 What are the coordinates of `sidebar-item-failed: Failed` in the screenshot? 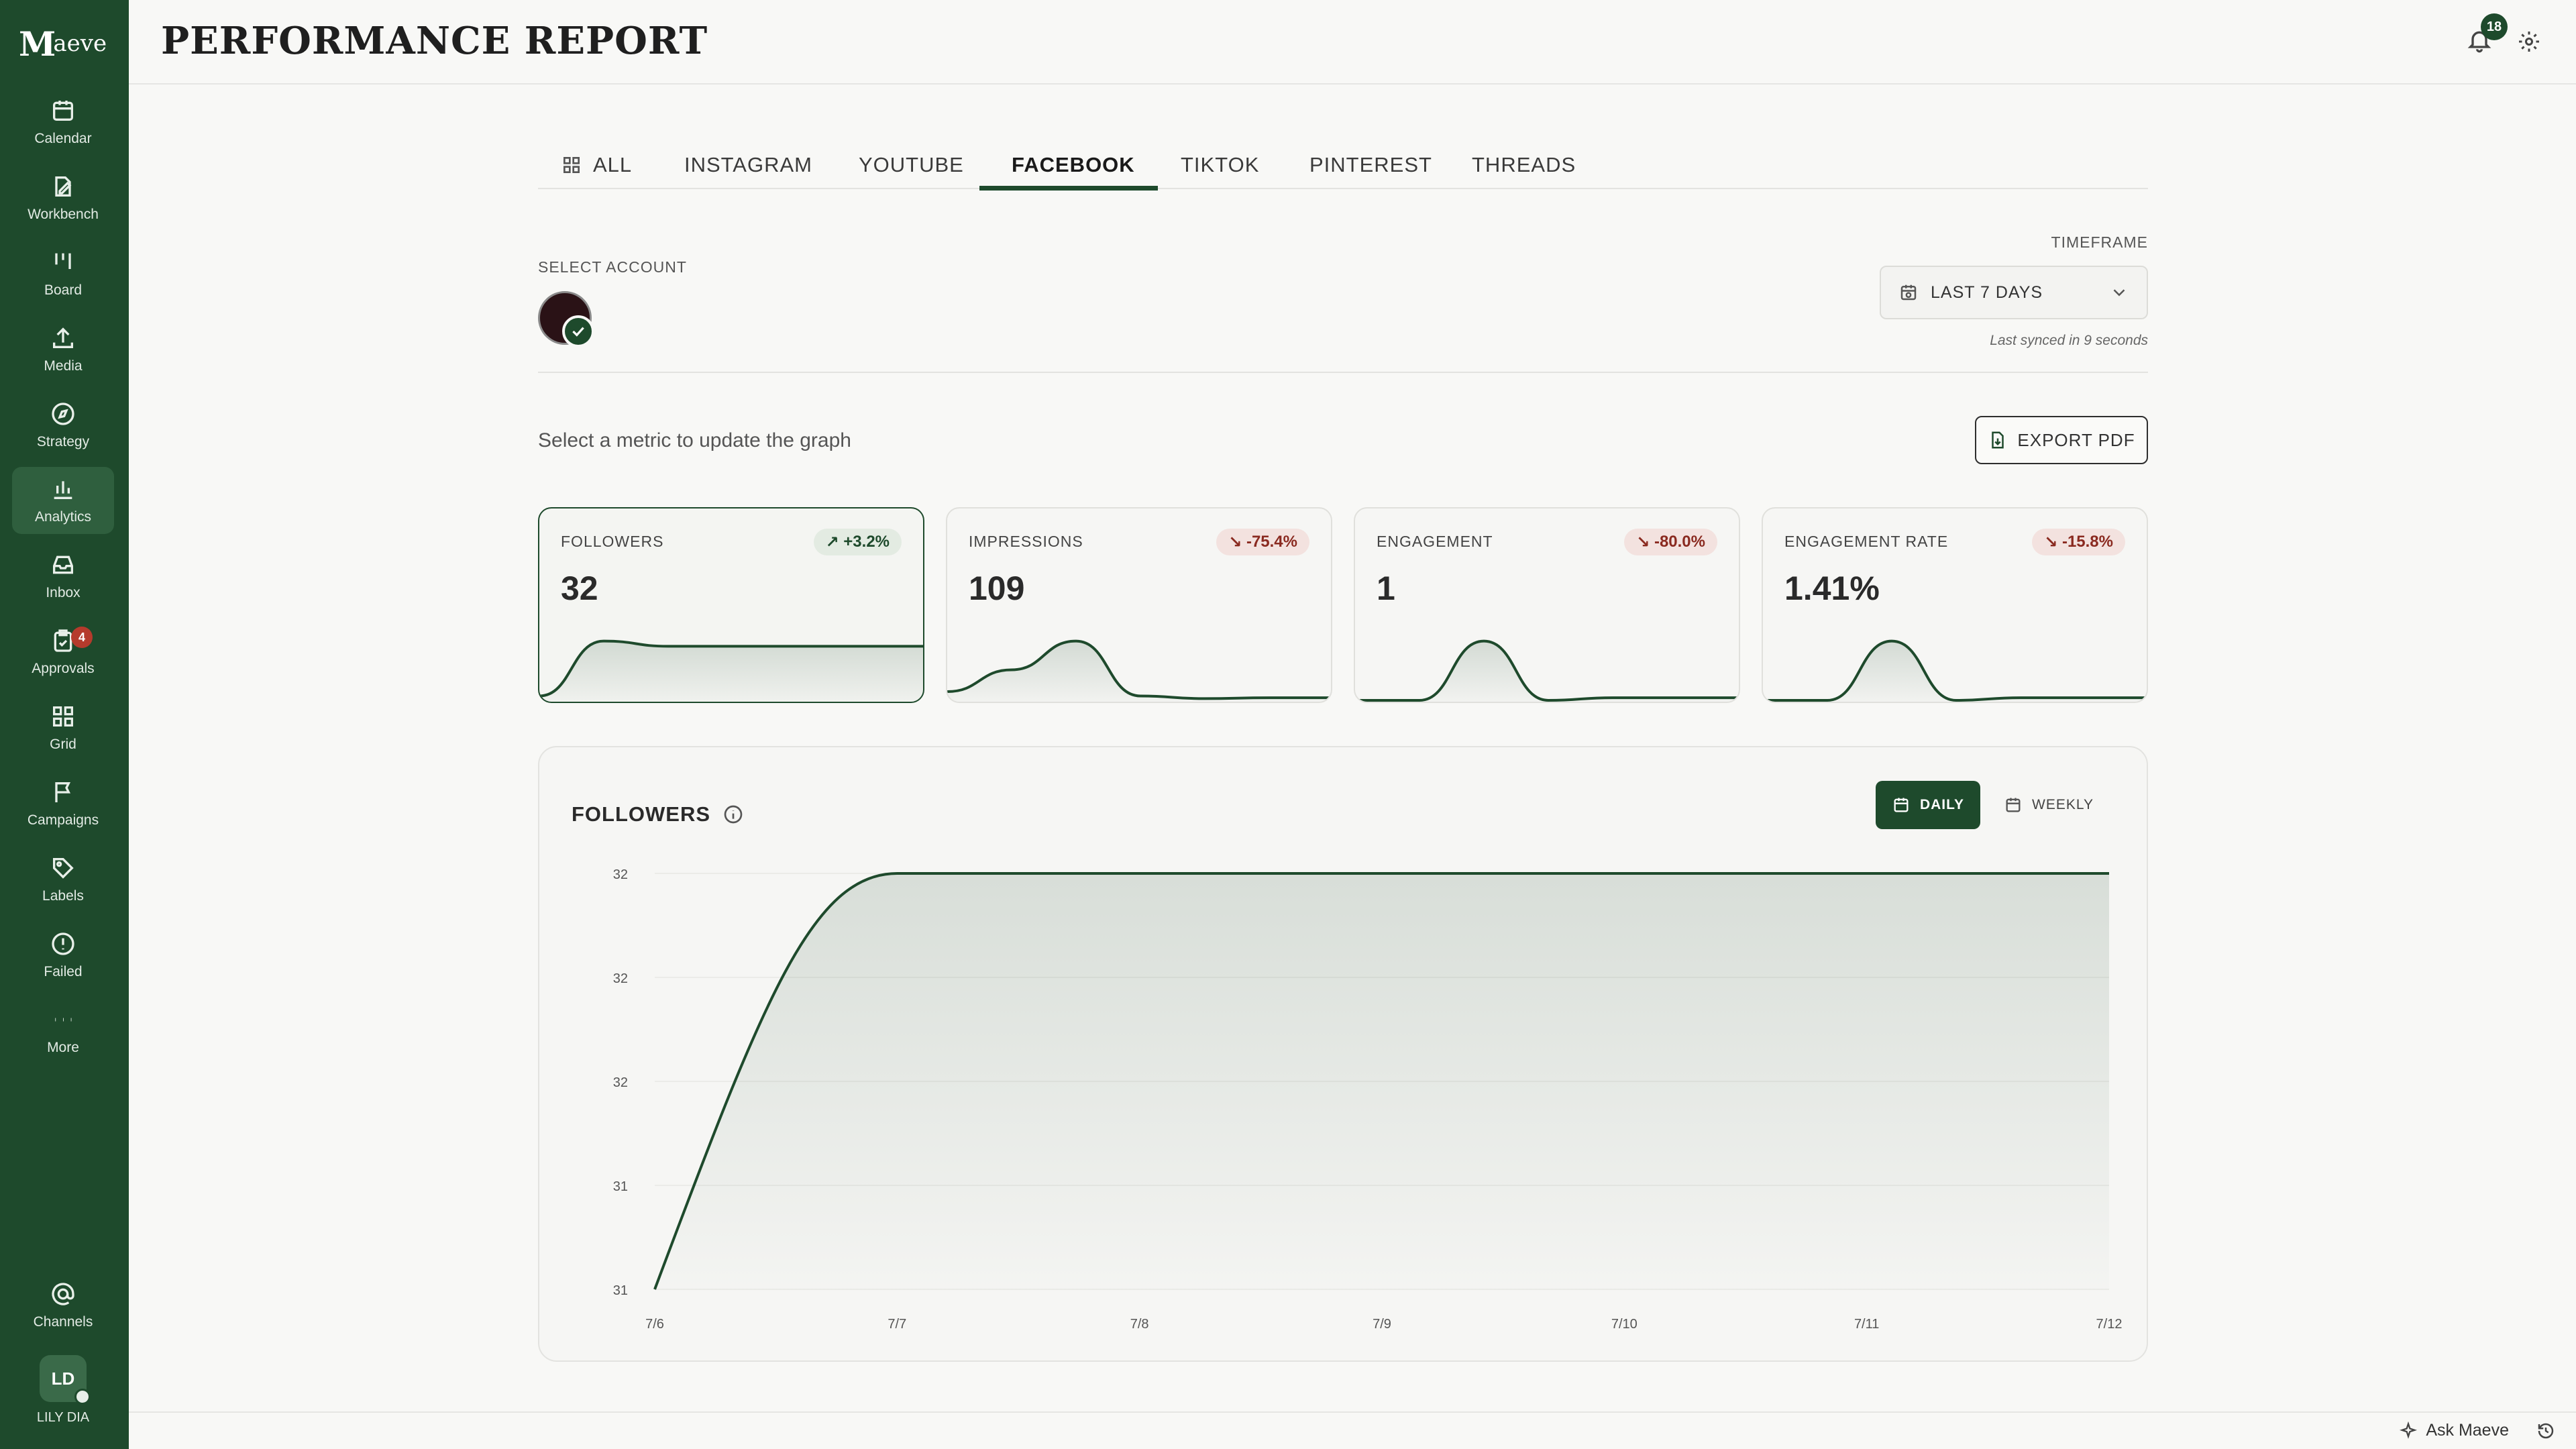 It's located at (63, 955).